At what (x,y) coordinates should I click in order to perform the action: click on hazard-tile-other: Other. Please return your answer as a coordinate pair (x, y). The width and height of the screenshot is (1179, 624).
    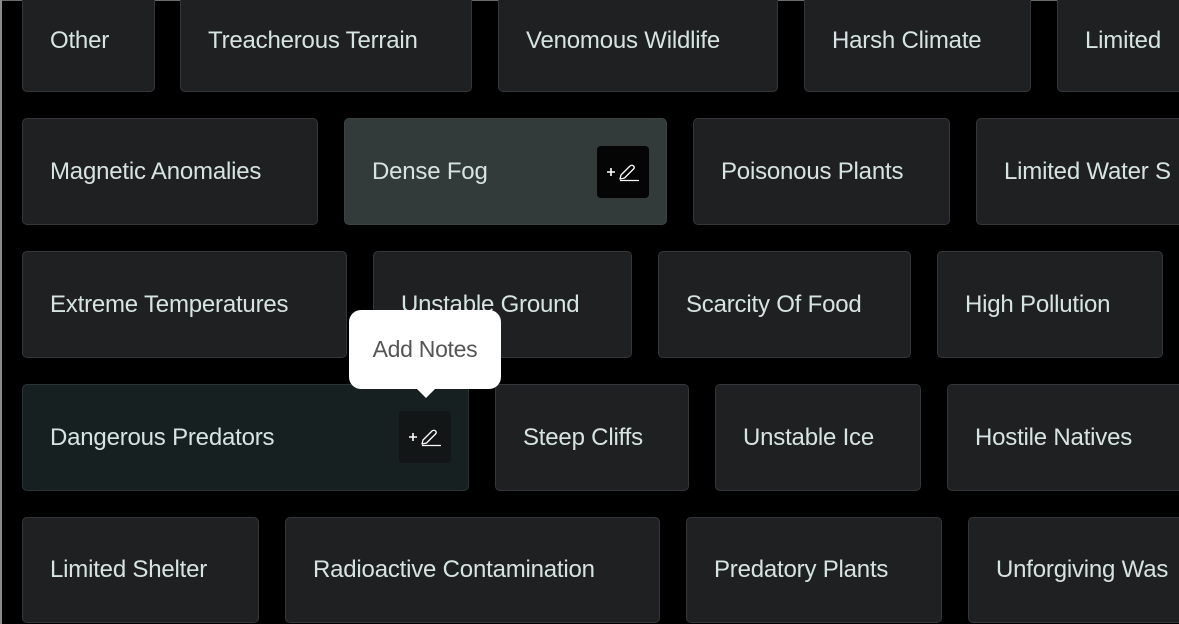
    Looking at the image, I should click on (88, 46).